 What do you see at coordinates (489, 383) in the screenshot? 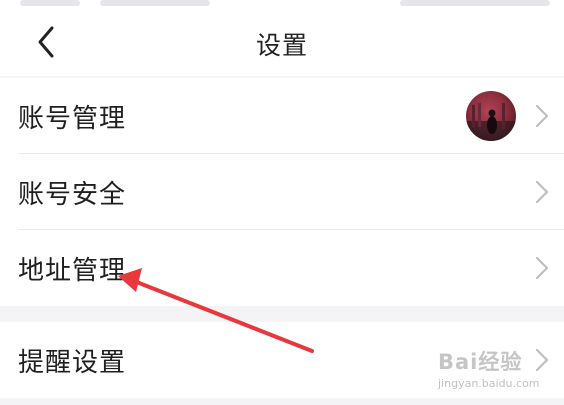
I see `watermark-url: jingyan.baidu.com` at bounding box center [489, 383].